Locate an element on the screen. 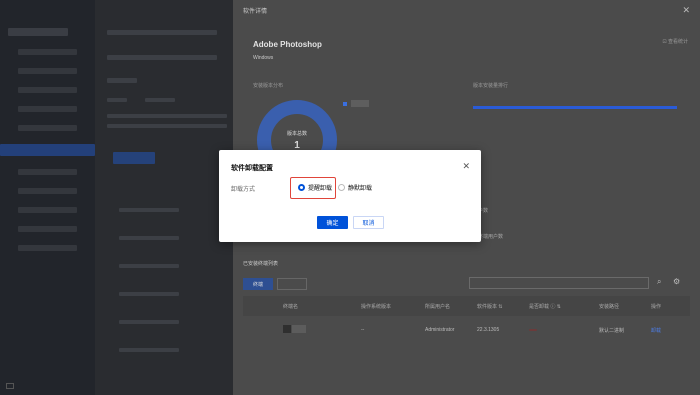 This screenshot has width=700, height=395. uninstall-config-dialog: 软件卸载配置 ✕ 卸载方式 提醒卸载 静默卸载 确定 取消 is located at coordinates (350, 196).